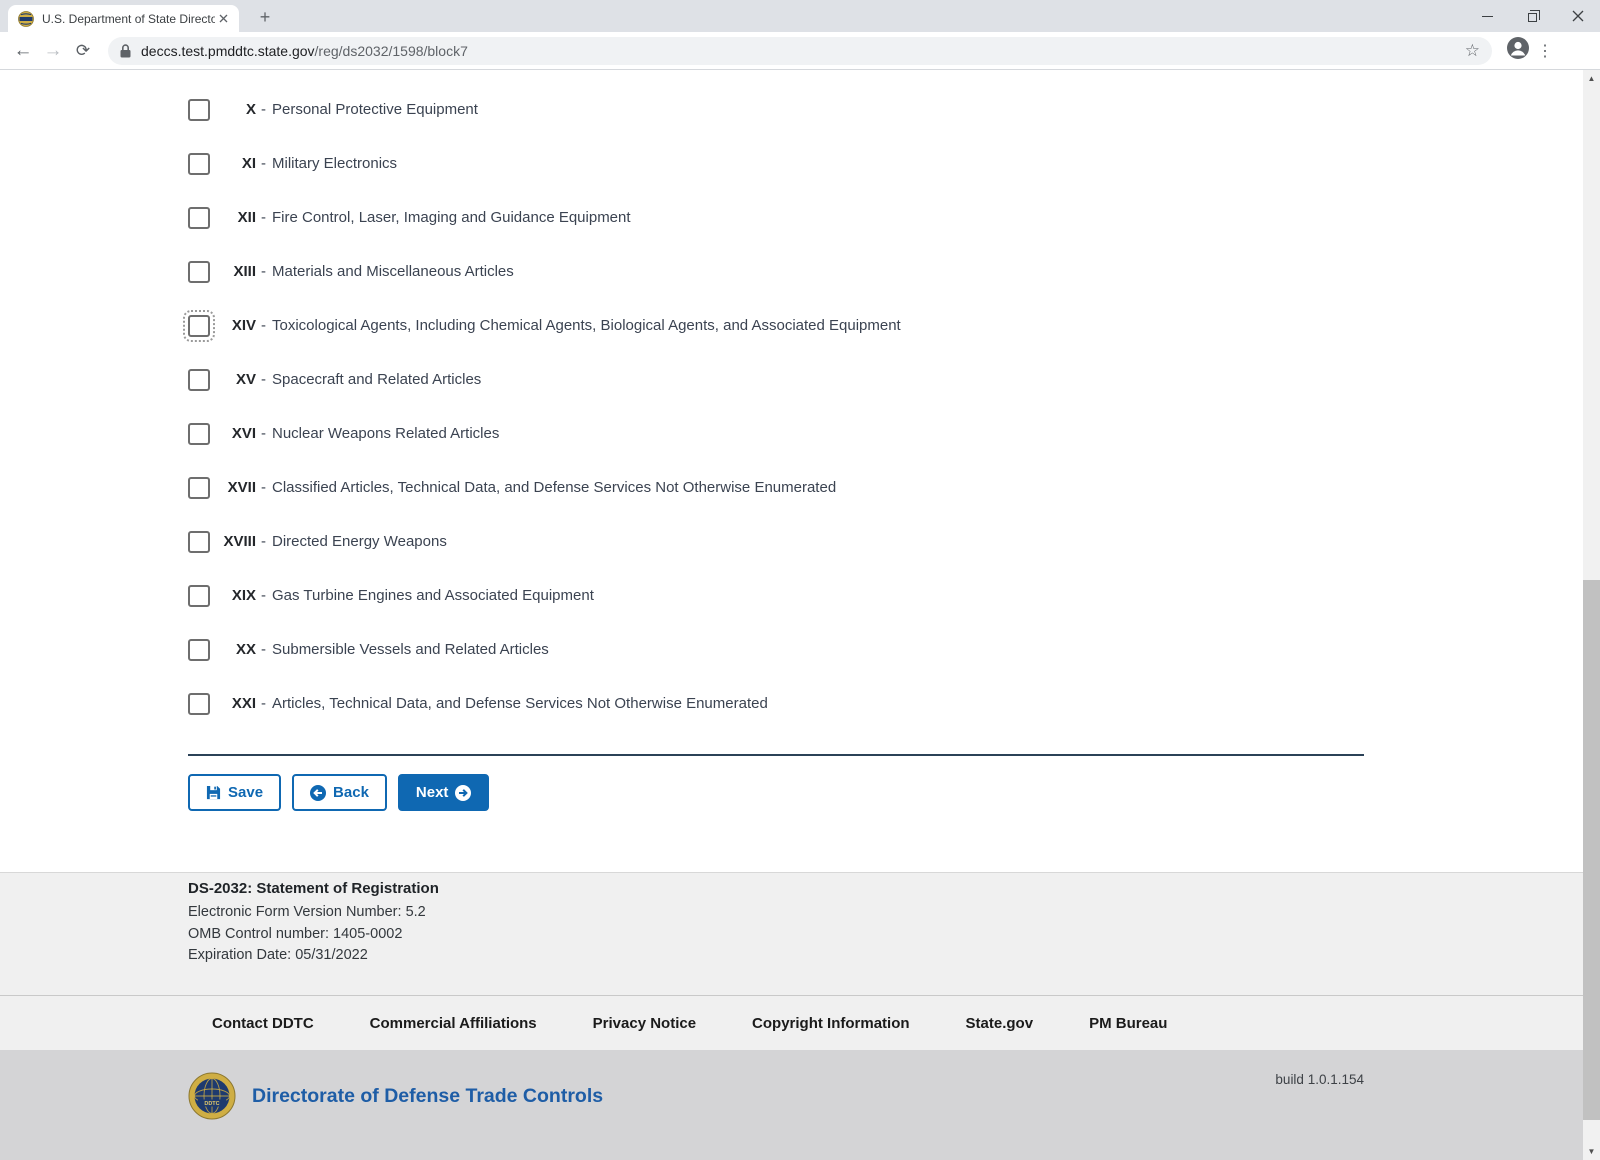 The image size is (1600, 1160). I want to click on favicon-seal-icon, so click(26, 18).